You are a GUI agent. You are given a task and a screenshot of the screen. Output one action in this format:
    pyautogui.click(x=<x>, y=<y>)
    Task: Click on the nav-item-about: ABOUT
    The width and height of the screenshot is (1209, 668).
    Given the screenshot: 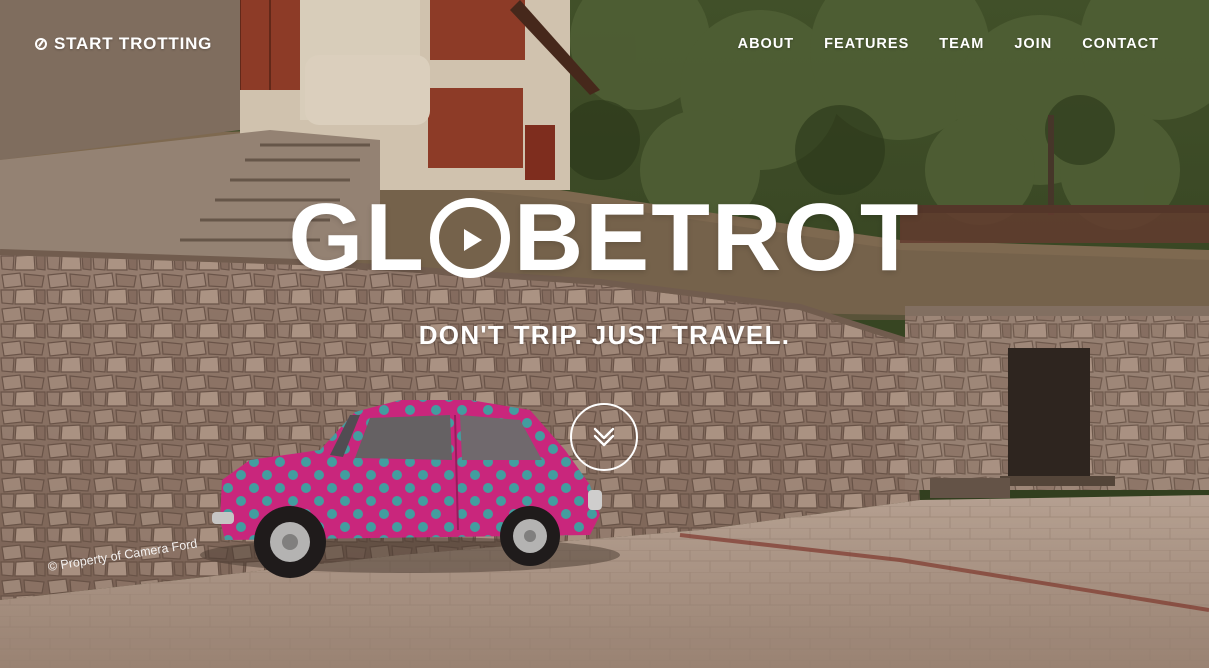 What is the action you would take?
    pyautogui.click(x=766, y=44)
    